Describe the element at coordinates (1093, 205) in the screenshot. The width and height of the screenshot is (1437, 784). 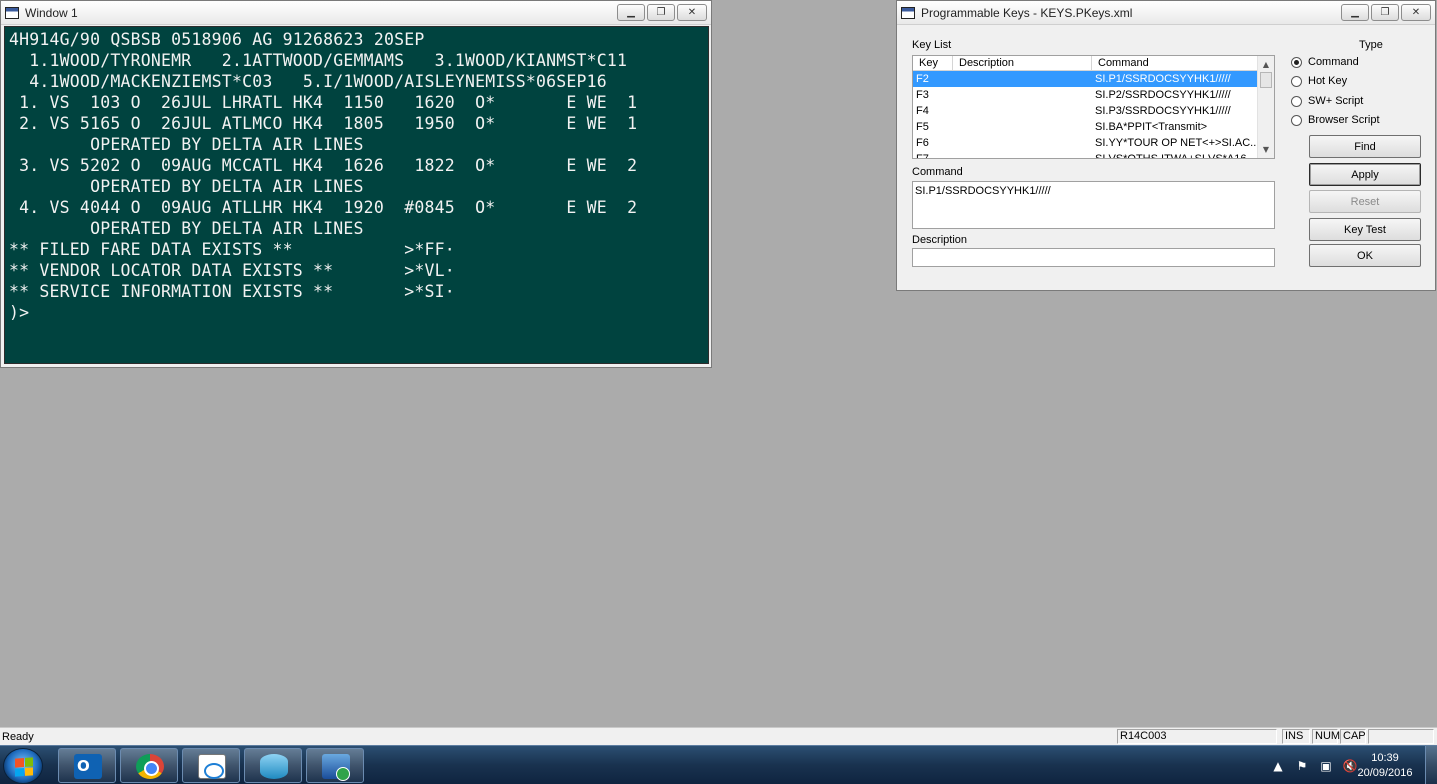
I see `command-textarea: SI.P1/SSRDOCSYYHK1/////` at that location.